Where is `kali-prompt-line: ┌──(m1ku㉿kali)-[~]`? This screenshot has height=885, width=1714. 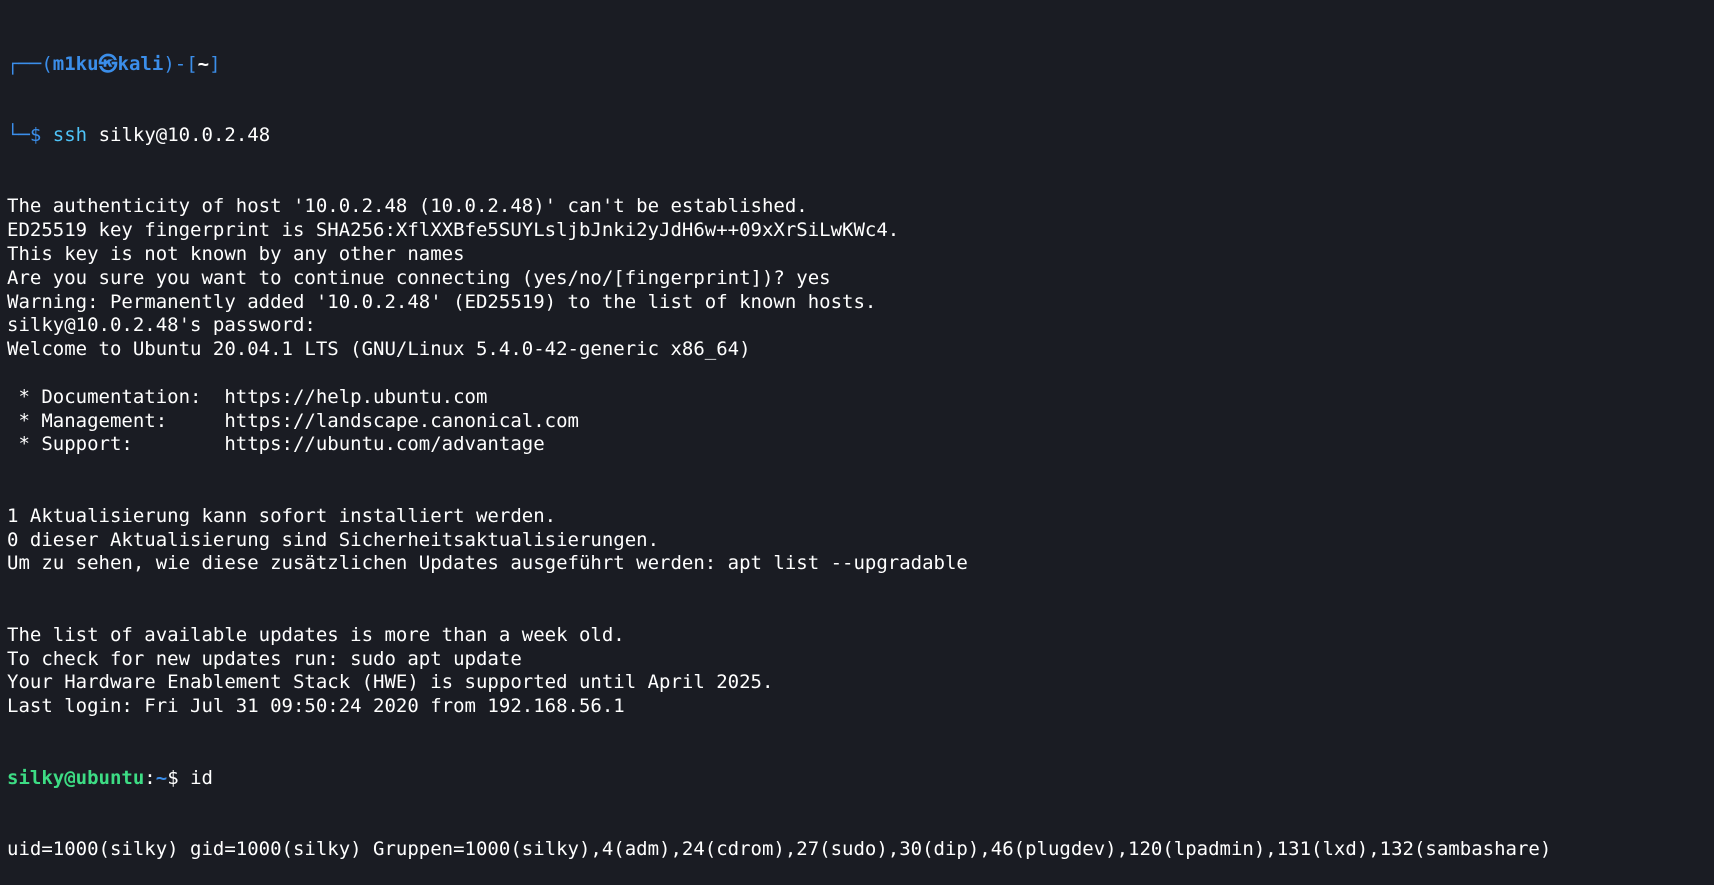
kali-prompt-line: ┌──(m1ku㉿kali)-[~] is located at coordinates (860, 65).